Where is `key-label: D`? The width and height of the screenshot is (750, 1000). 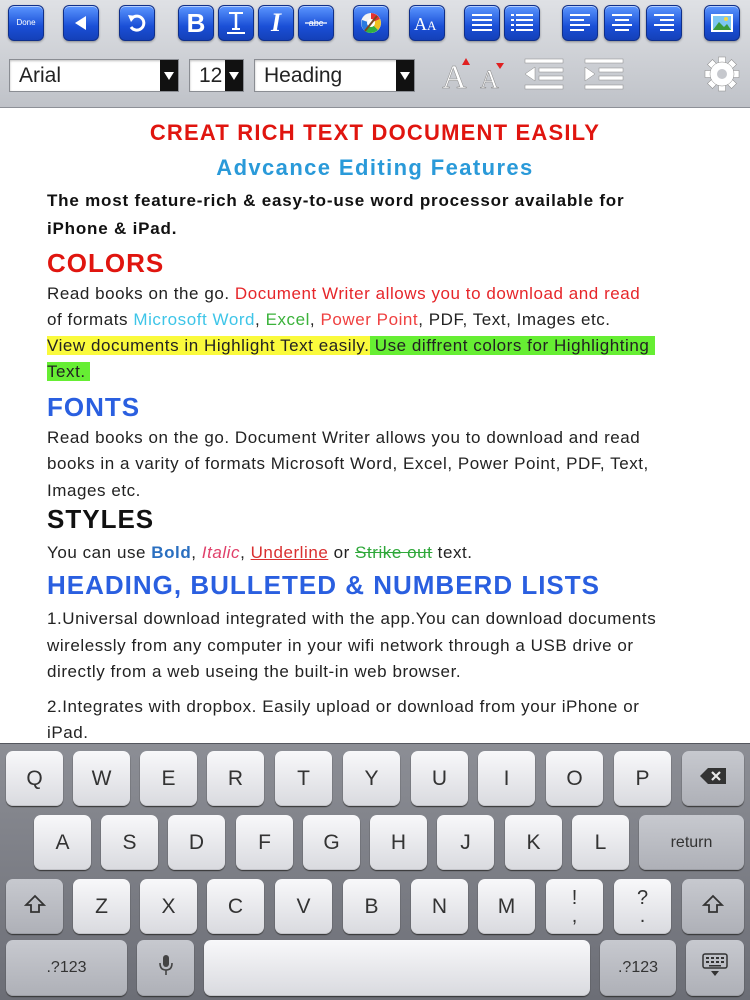 key-label: D is located at coordinates (196, 842).